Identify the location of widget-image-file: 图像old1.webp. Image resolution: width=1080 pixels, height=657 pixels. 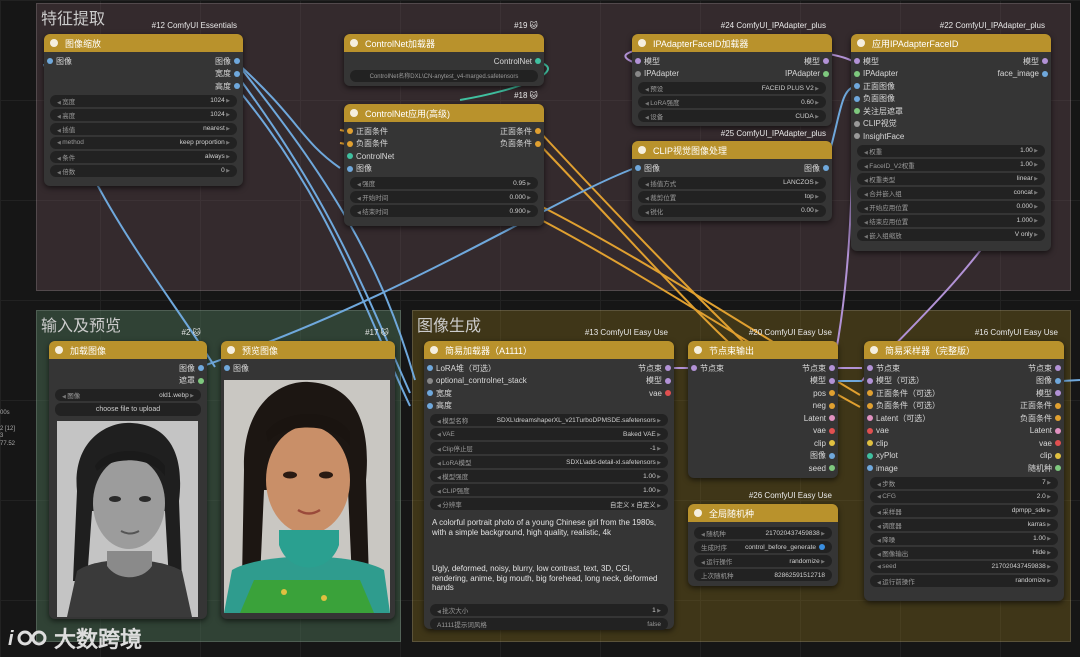
(128, 395).